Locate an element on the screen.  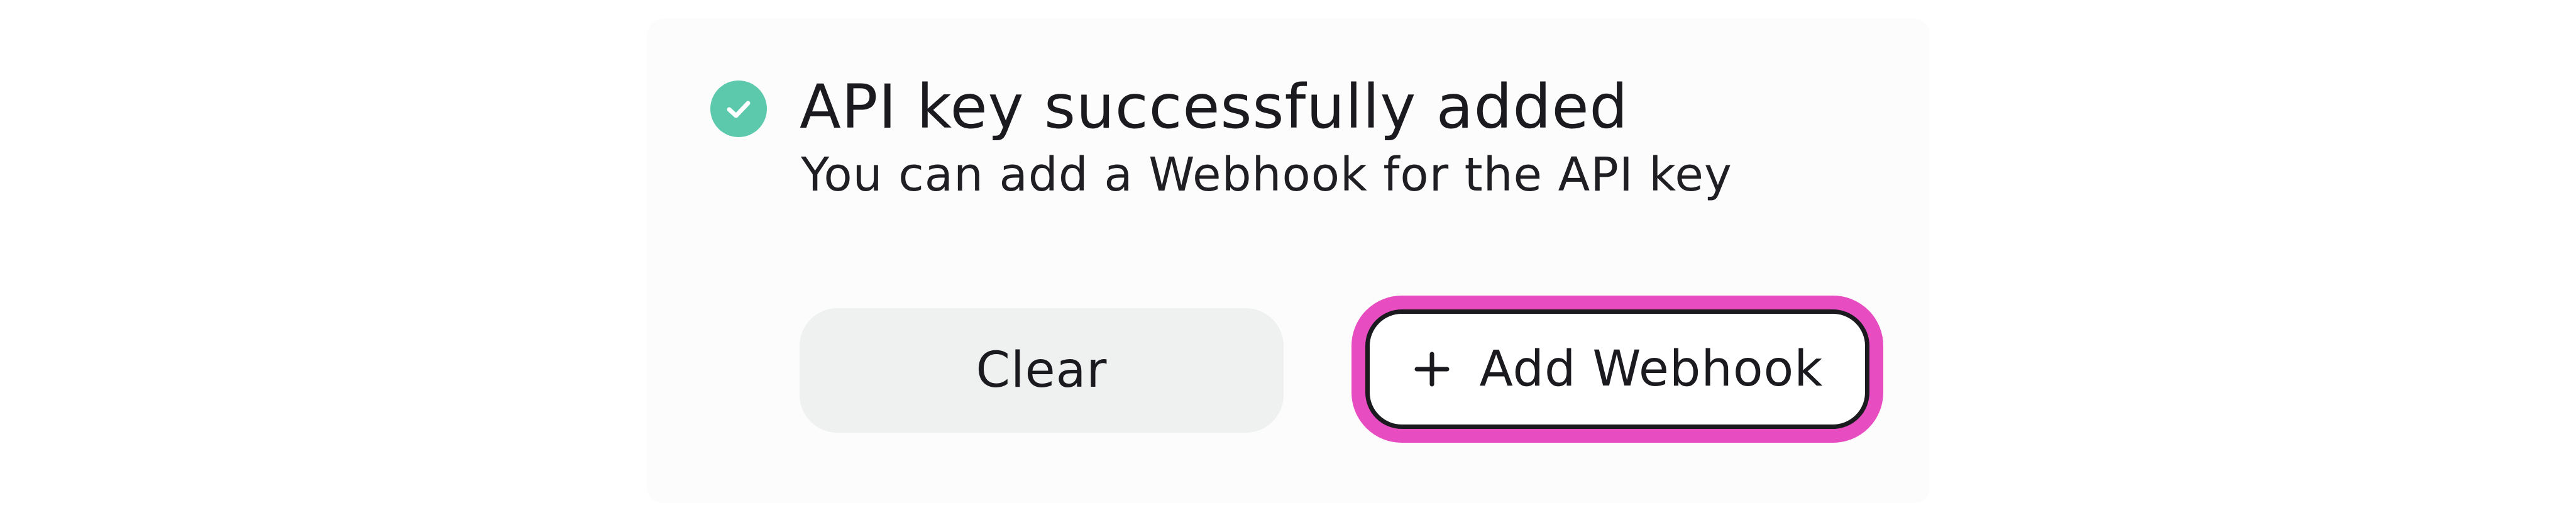
add-webhook-label: Add Webhook is located at coordinates (1651, 369).